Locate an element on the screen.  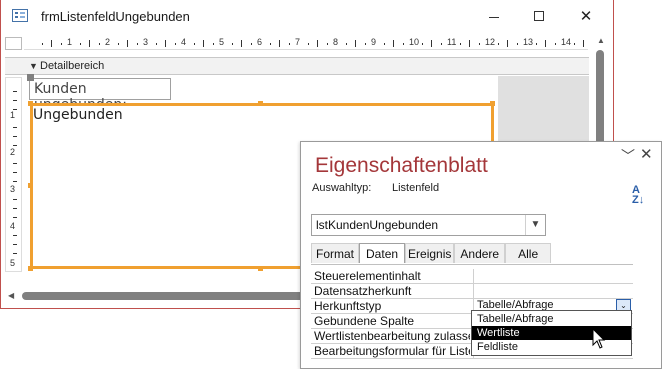
dropdown-option: Feldliste is located at coordinates (551, 347).